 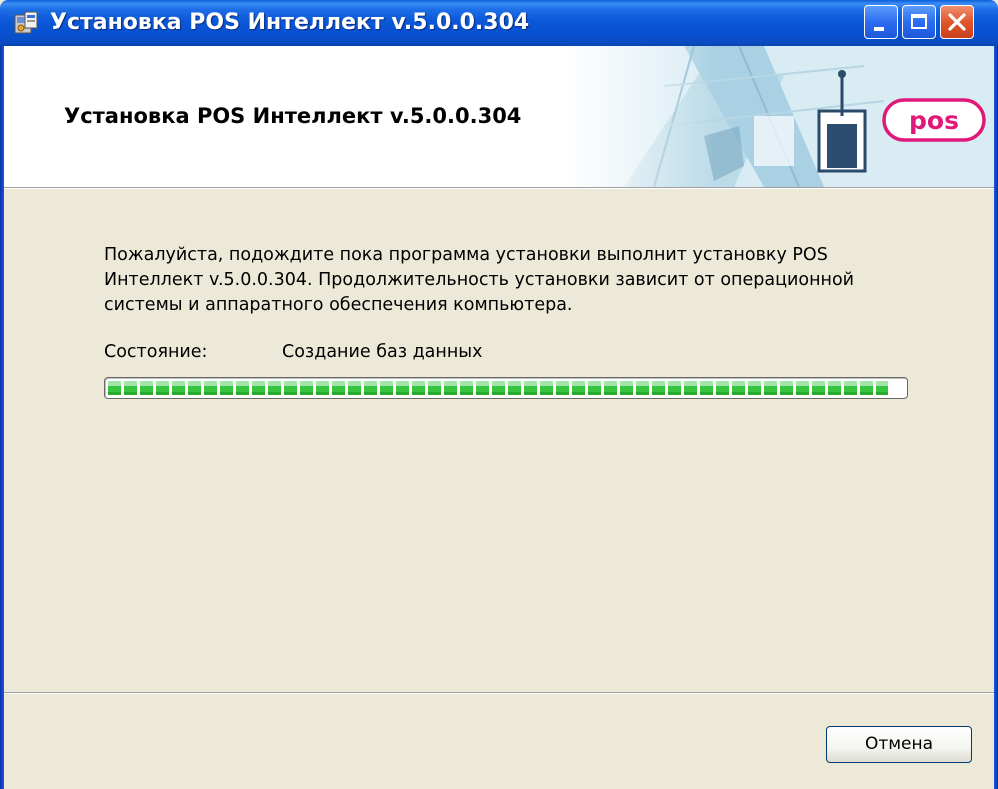 I want to click on window-title: Установка POS Интеллект v.5.0.0.304, so click(x=290, y=22).